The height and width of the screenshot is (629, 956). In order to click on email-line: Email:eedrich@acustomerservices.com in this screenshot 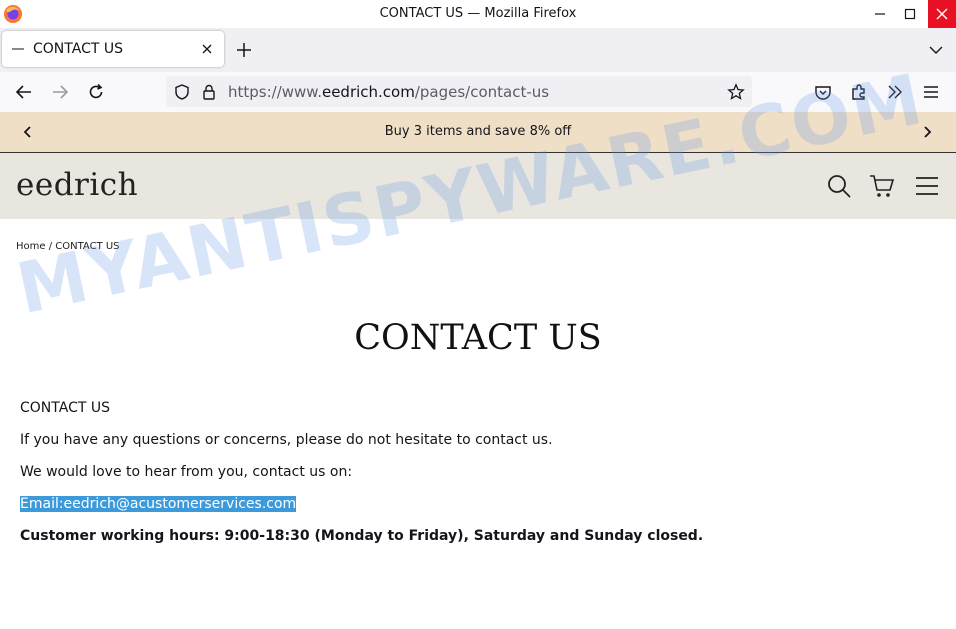, I will do `click(470, 504)`.